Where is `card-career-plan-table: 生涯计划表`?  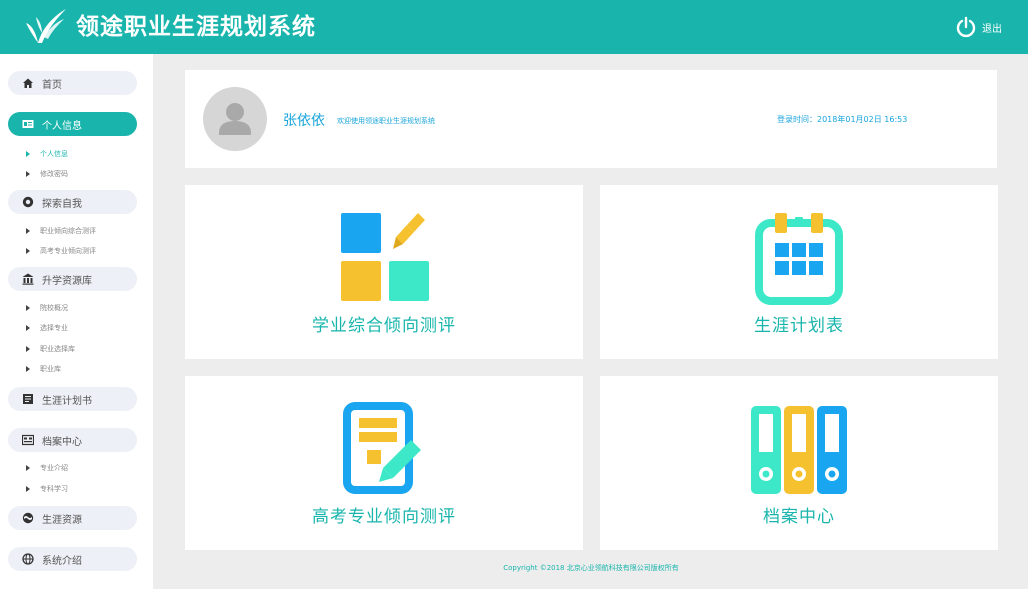
card-career-plan-table: 生涯计划表 is located at coordinates (799, 272).